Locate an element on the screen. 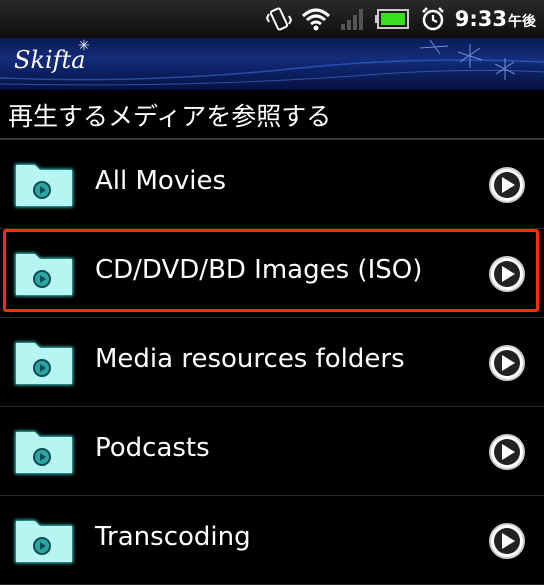 The height and width of the screenshot is (585, 544). vibrate-icon is located at coordinates (278, 19).